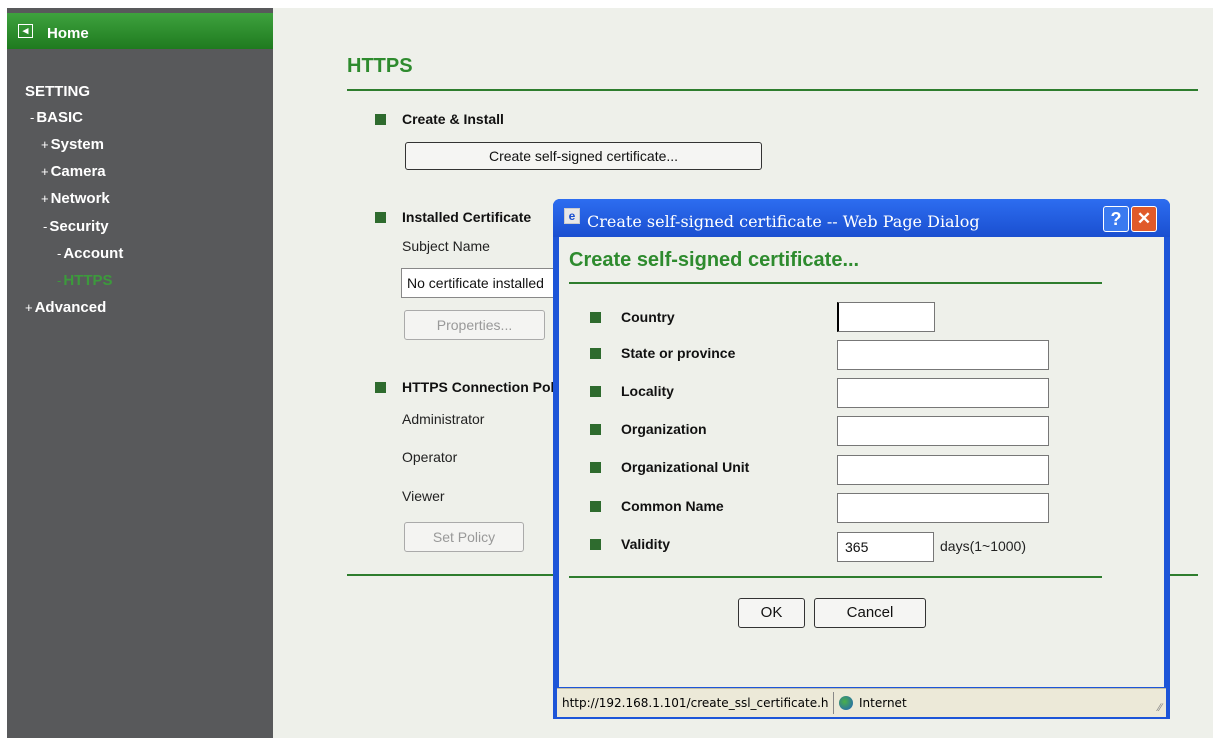  I want to click on sidebar-item-advanced: + Advanced, so click(65, 307).